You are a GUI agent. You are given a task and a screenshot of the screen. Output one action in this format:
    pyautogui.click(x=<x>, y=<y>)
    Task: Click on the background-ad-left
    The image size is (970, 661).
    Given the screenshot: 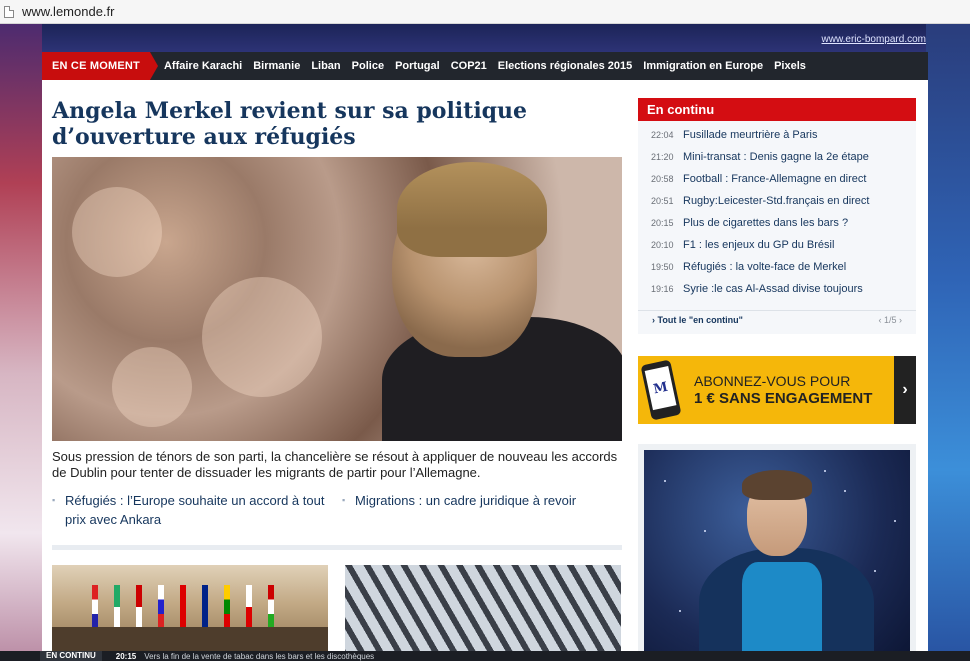 What is the action you would take?
    pyautogui.click(x=21, y=342)
    